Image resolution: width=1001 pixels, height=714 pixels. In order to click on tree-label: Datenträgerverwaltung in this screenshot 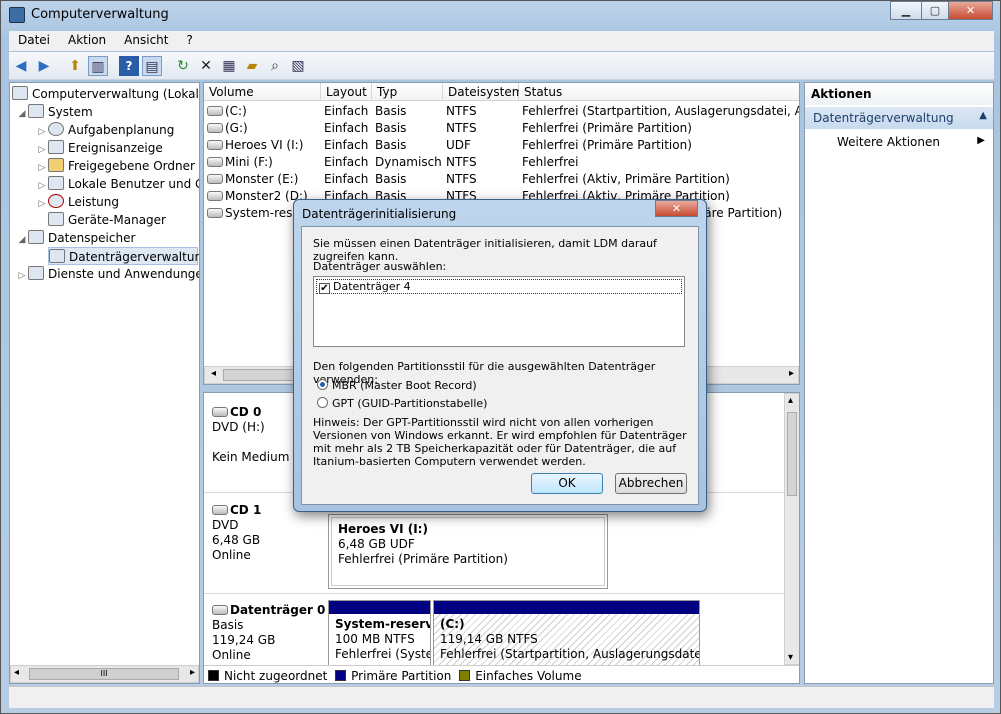, I will do `click(134, 257)`.